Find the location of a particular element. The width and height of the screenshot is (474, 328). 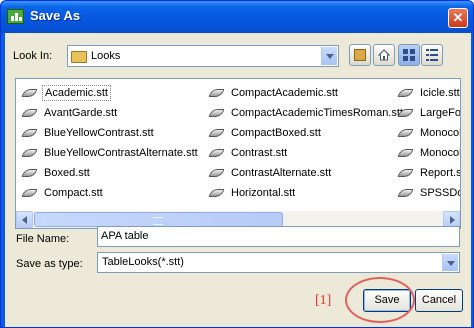

file-item-label: Icicle.stt is located at coordinates (440, 93).